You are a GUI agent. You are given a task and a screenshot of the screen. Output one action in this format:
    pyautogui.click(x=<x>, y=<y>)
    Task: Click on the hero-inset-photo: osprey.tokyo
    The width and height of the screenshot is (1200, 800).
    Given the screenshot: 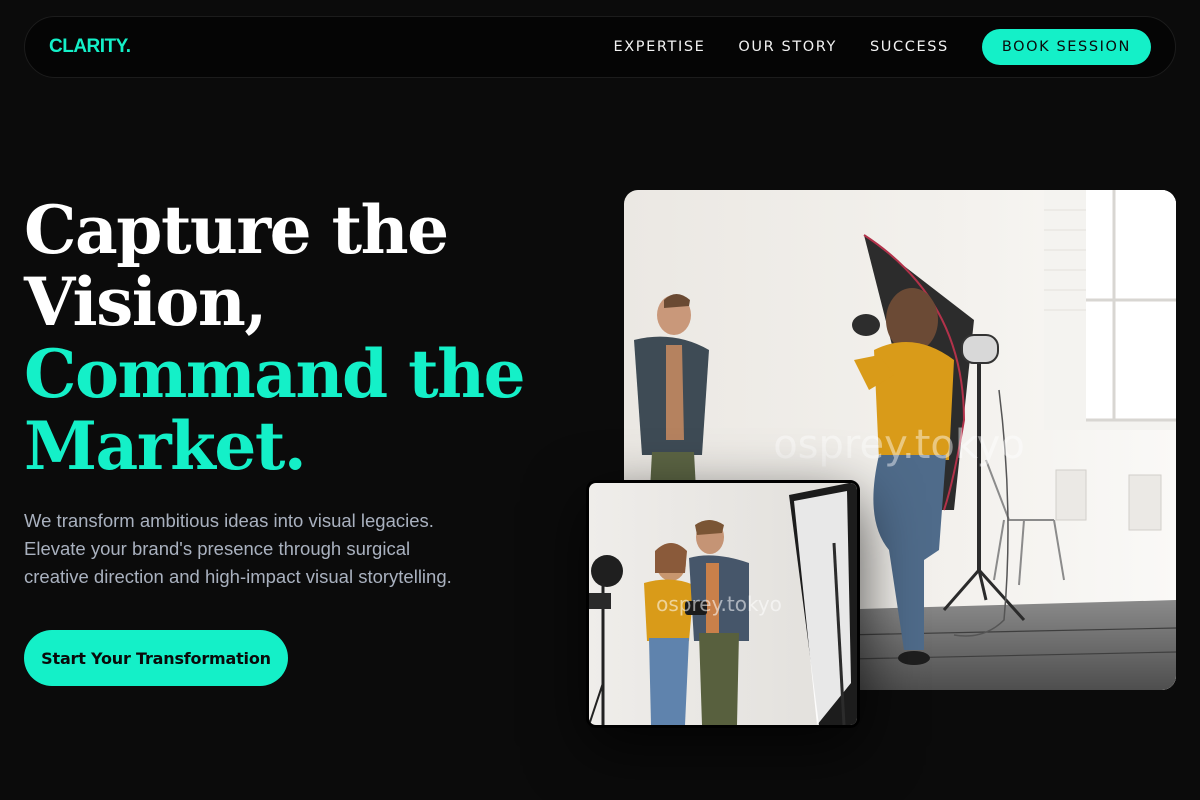 What is the action you would take?
    pyautogui.click(x=723, y=604)
    